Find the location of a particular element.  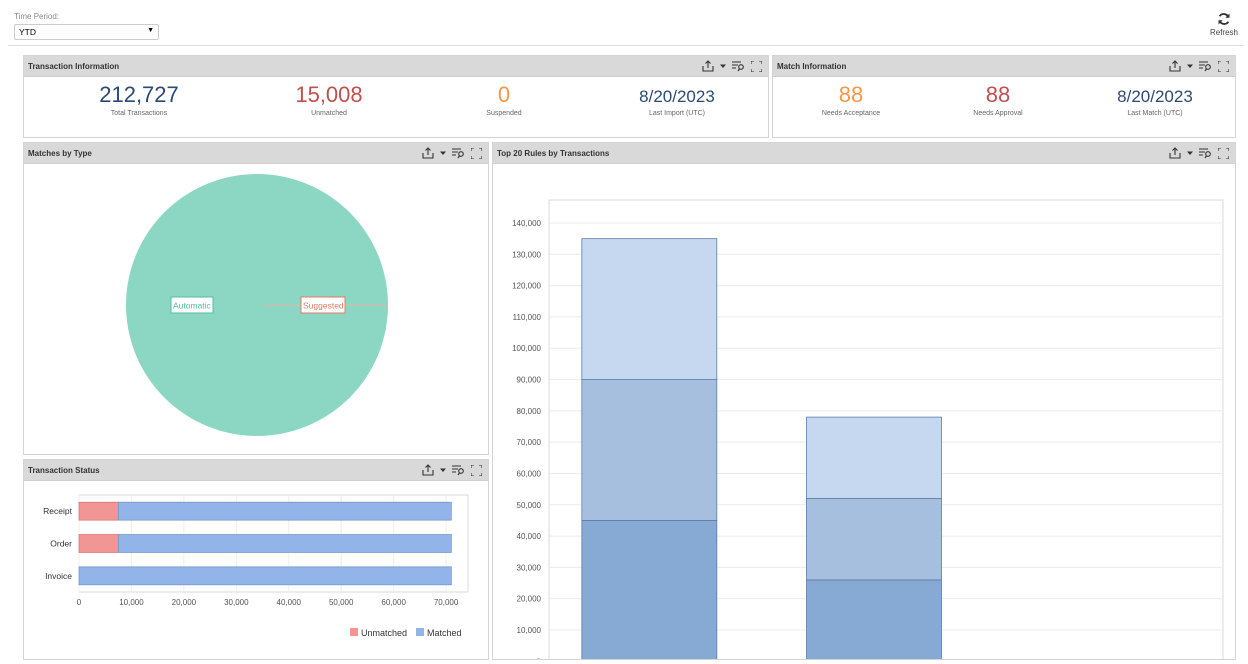

x-tick-label: 60,000 is located at coordinates (393, 602).